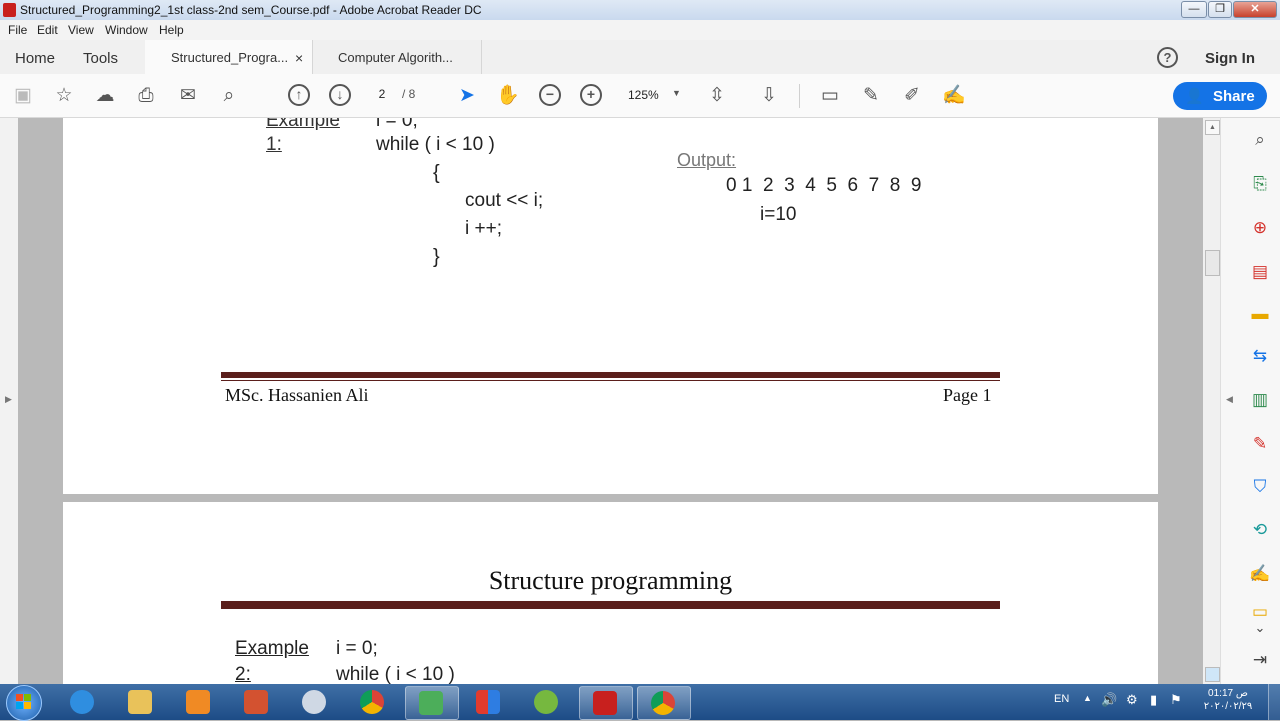 The image size is (1280, 721). What do you see at coordinates (382, 94) in the screenshot?
I see `page-number-input: 2` at bounding box center [382, 94].